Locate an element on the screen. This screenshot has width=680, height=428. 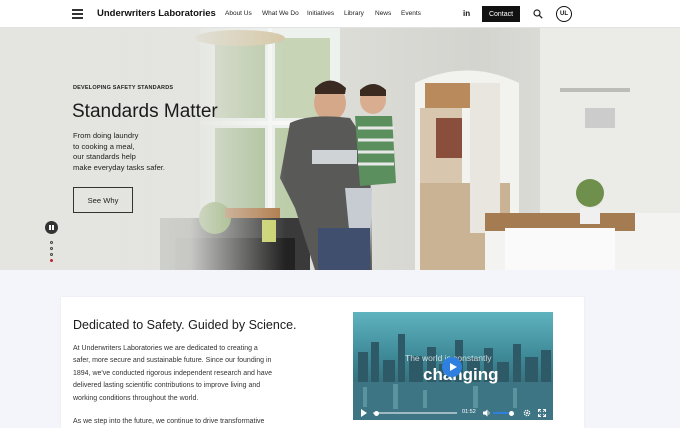
intro-title: Dedicated to Safety. Guided by Science. is located at coordinates (185, 325).